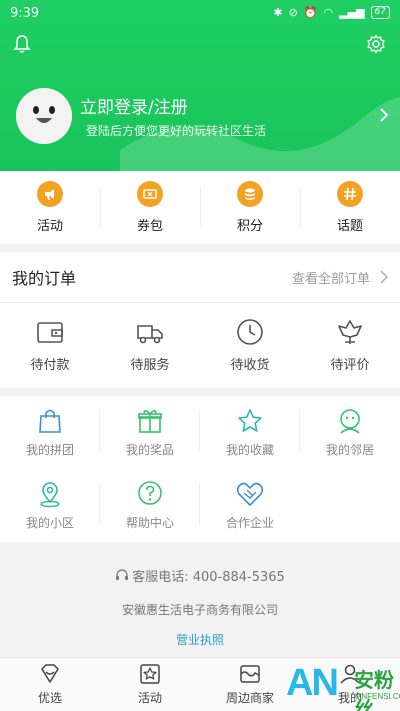  I want to click on login-subtitle: 登陆后方便您更好的玩转社区生活, so click(176, 131).